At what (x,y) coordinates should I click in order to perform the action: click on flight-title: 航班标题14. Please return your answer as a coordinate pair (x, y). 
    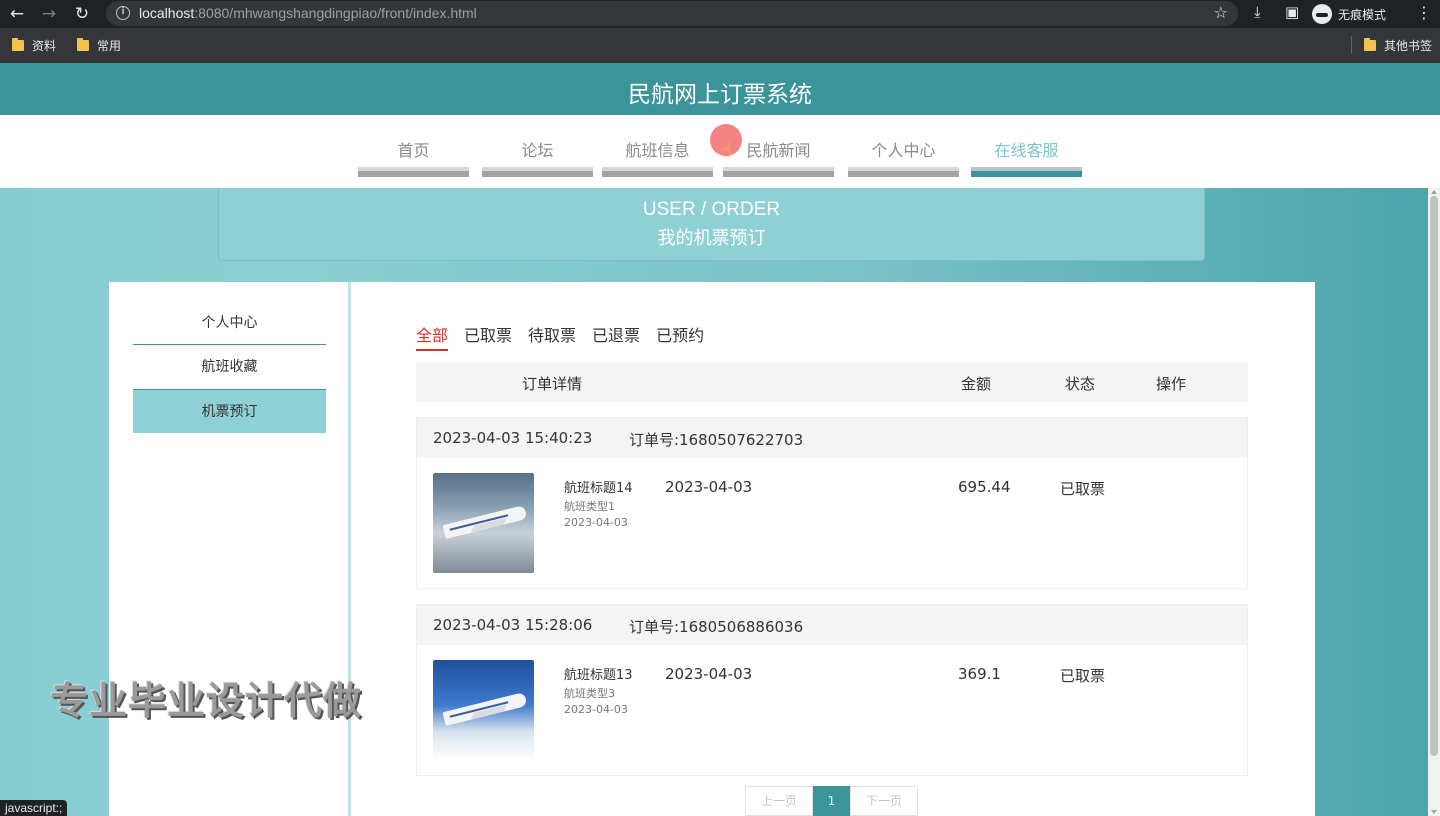
    Looking at the image, I should click on (598, 486).